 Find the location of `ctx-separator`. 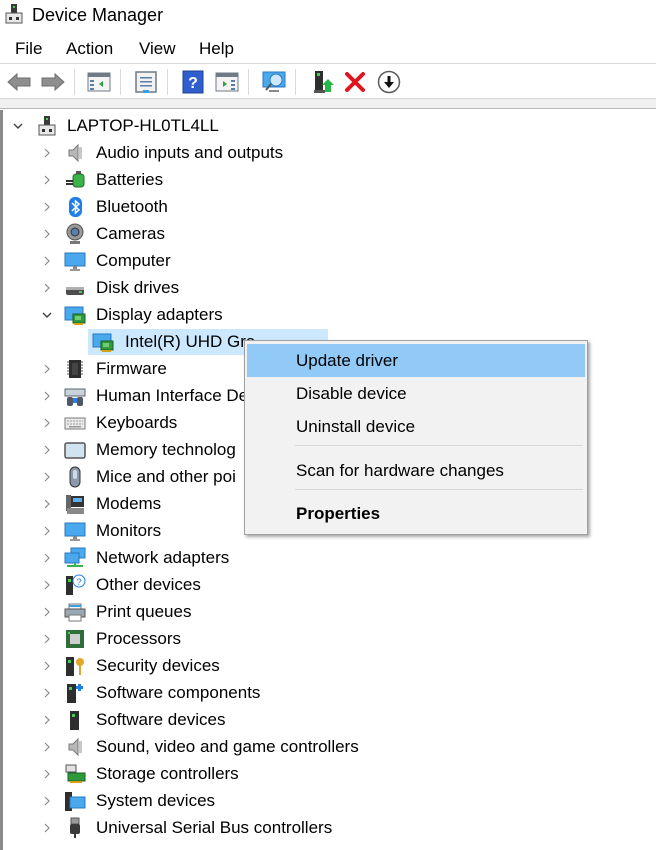

ctx-separator is located at coordinates (439, 445).